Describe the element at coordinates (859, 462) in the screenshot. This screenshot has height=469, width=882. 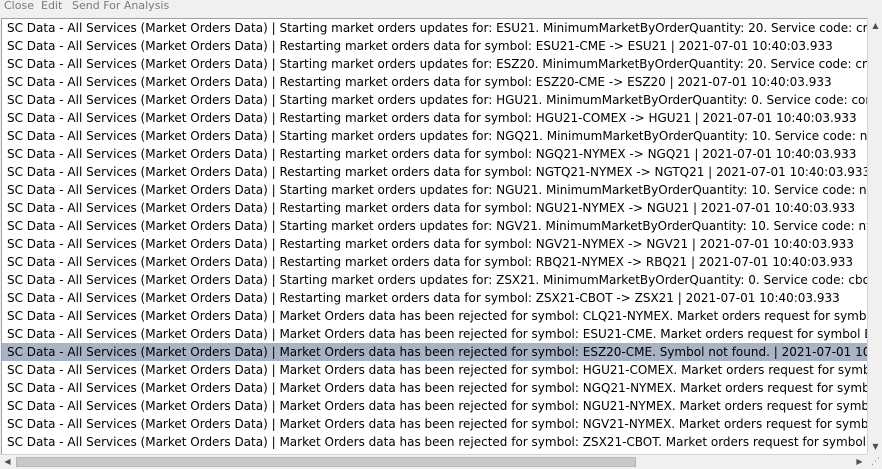
I see `scroll-right-icon: ▶` at that location.